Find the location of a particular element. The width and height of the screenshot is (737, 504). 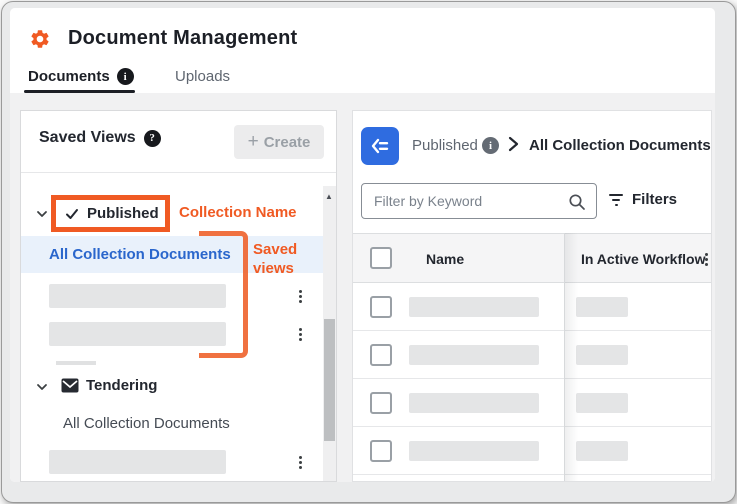

check-icon is located at coordinates (72, 213).